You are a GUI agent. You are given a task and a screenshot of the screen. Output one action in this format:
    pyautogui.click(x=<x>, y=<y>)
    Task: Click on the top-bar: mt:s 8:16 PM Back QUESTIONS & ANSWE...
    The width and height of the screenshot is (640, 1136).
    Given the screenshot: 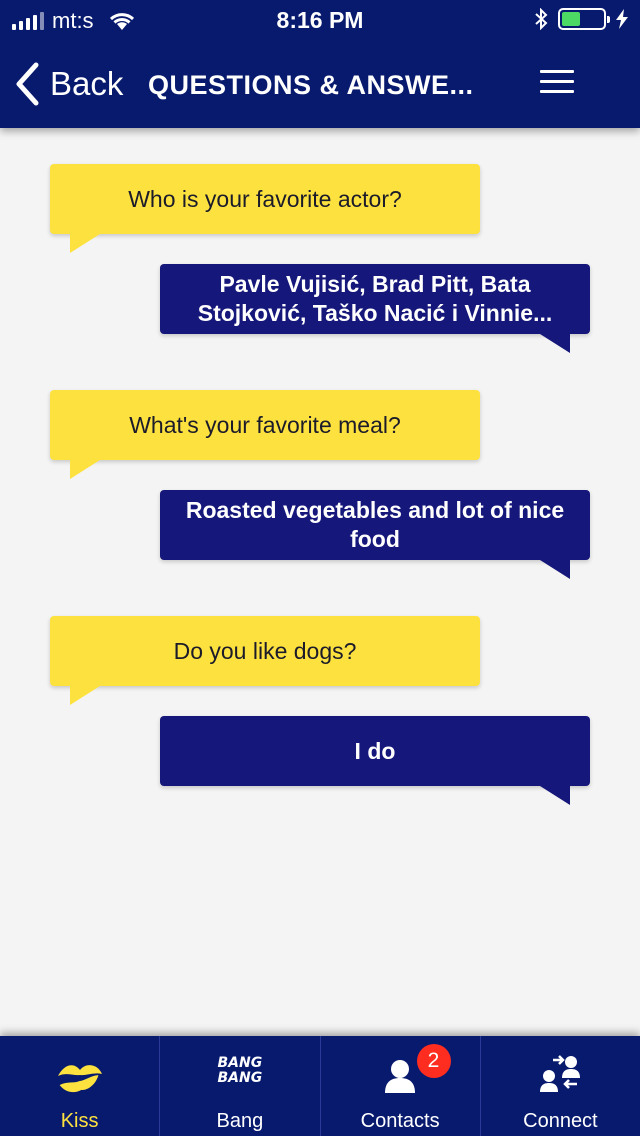 What is the action you would take?
    pyautogui.click(x=320, y=64)
    